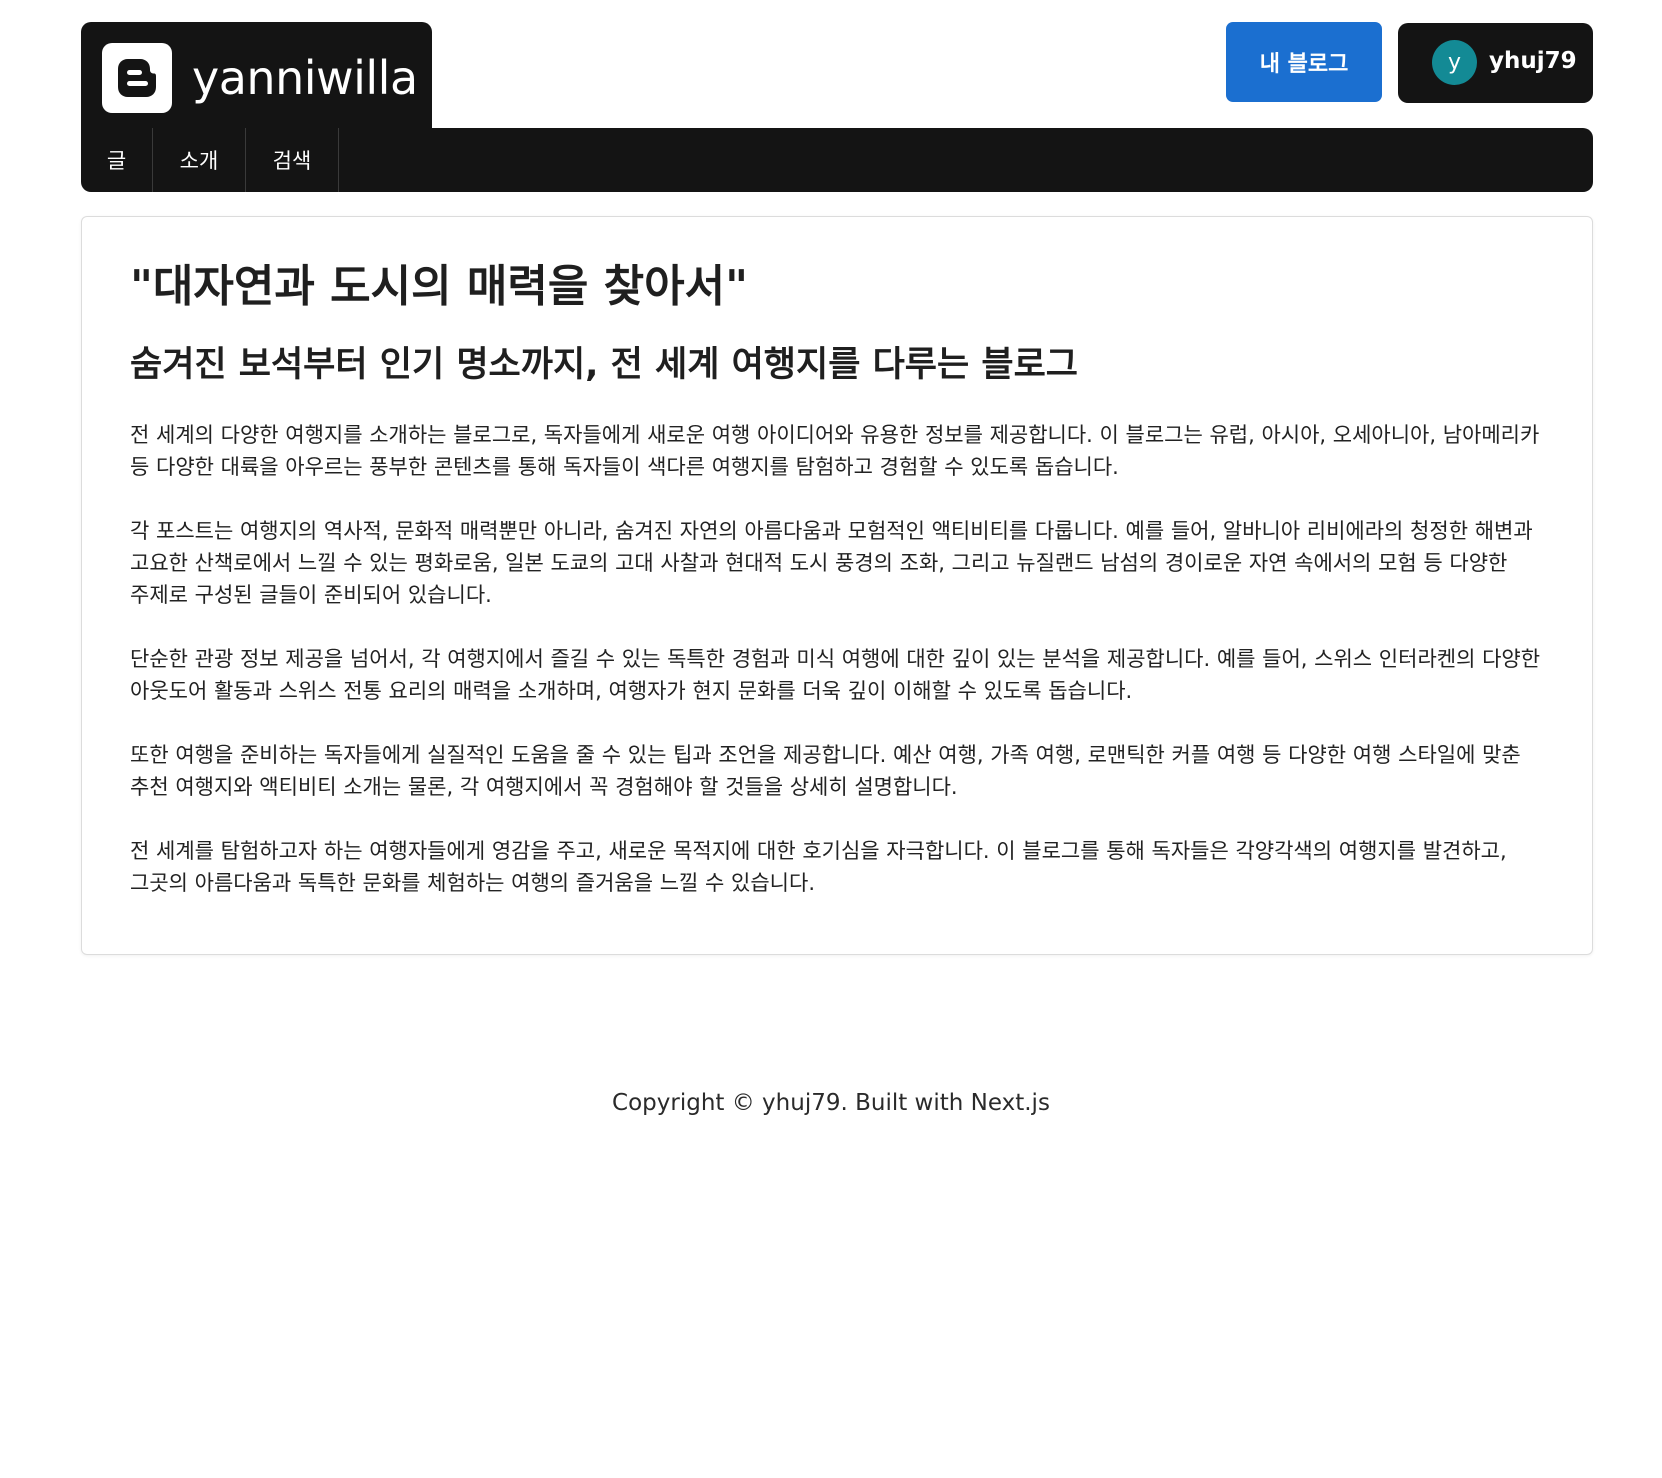 The height and width of the screenshot is (1478, 1662). Describe the element at coordinates (137, 78) in the screenshot. I see `blogger-logo-icon` at that location.